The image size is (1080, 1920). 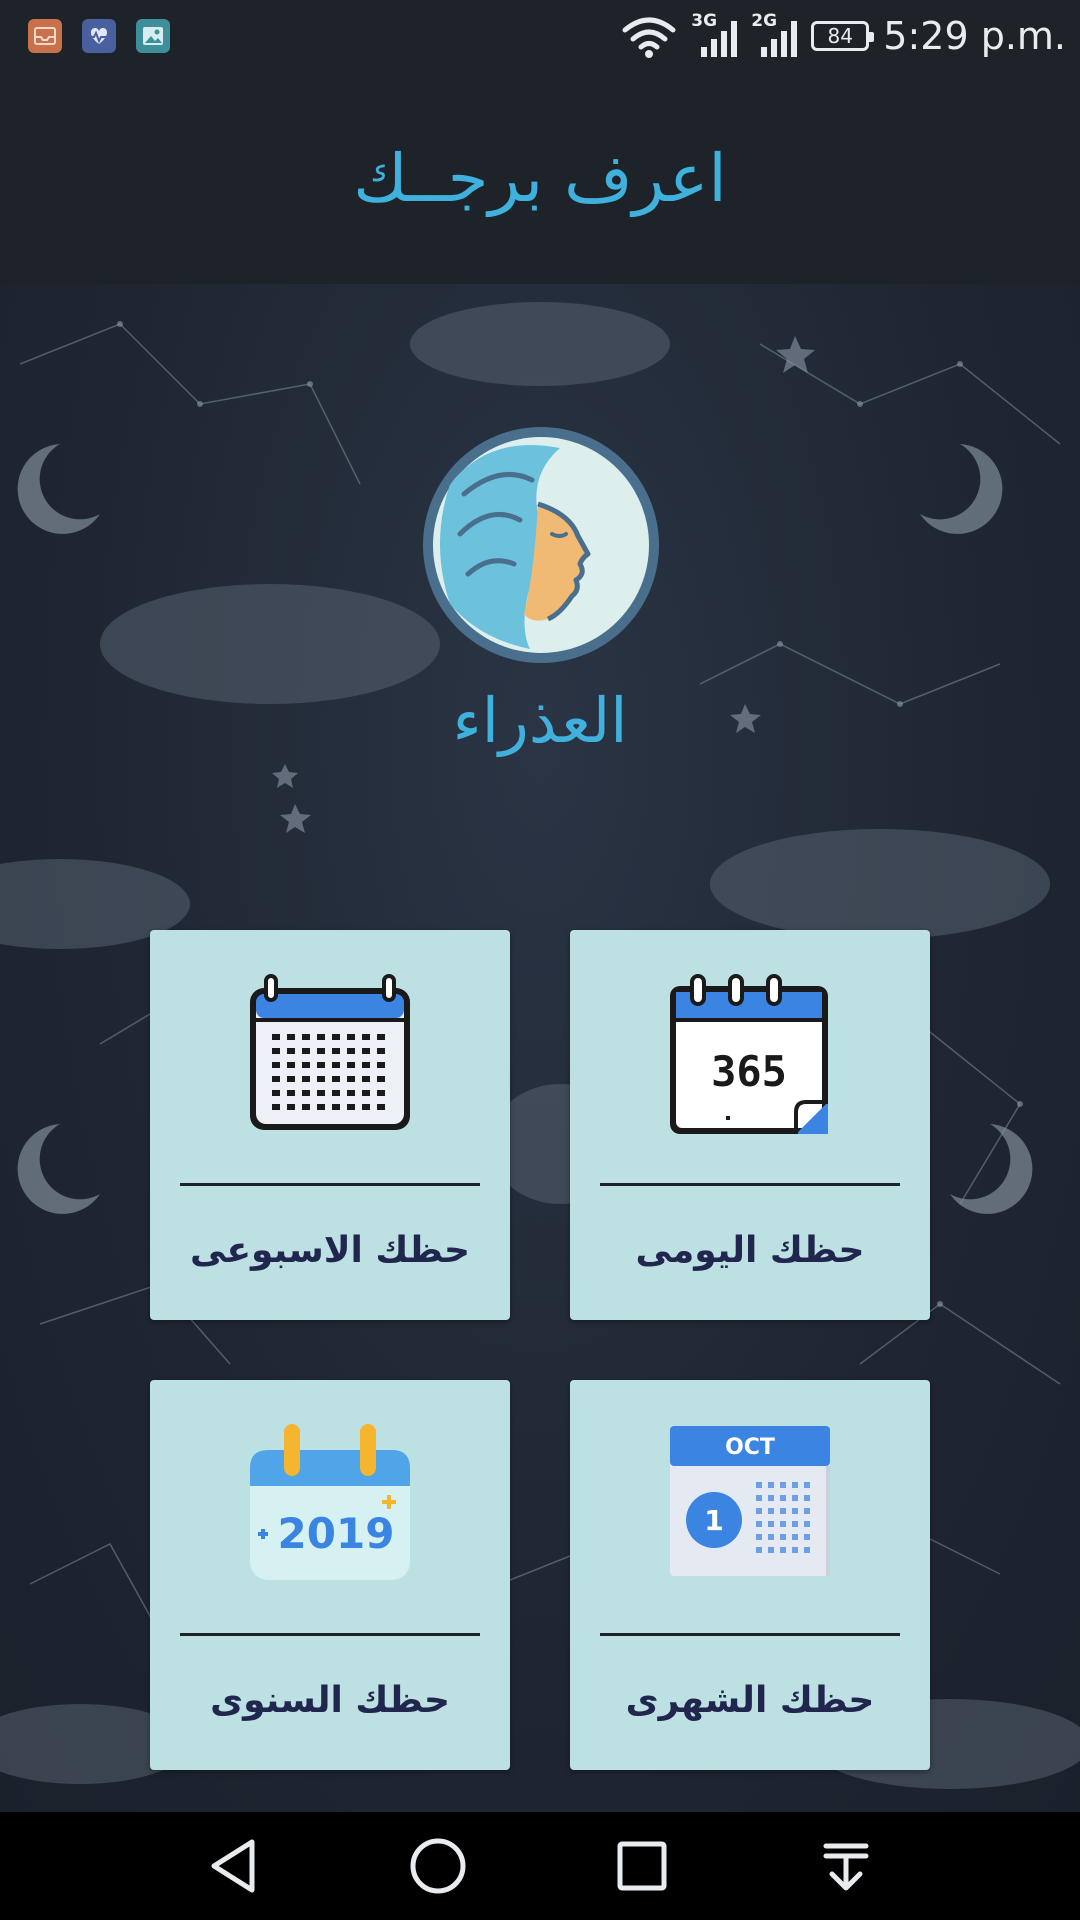 I want to click on weekly-horoscope-label: حظك الاسبوعى, so click(x=330, y=1250).